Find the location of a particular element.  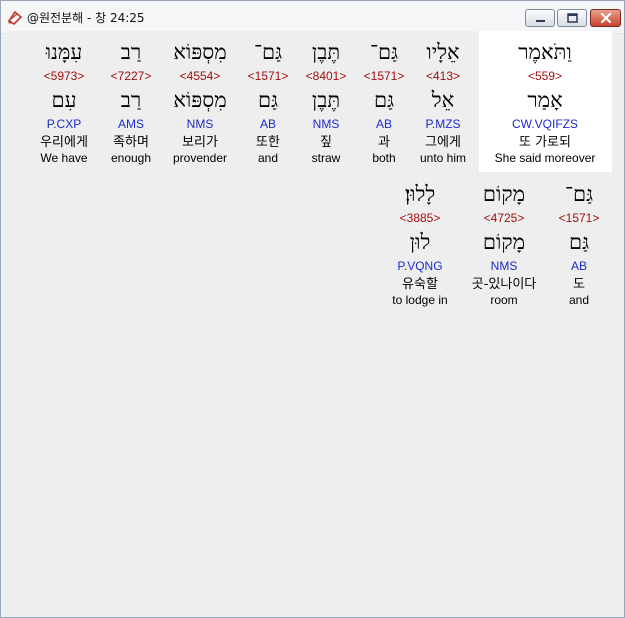

hebrew-word: לָלוּן׃ is located at coordinates (420, 194).